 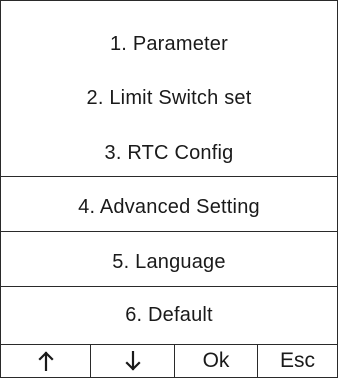 I want to click on menu-item-label: 6. Default, so click(x=169, y=315).